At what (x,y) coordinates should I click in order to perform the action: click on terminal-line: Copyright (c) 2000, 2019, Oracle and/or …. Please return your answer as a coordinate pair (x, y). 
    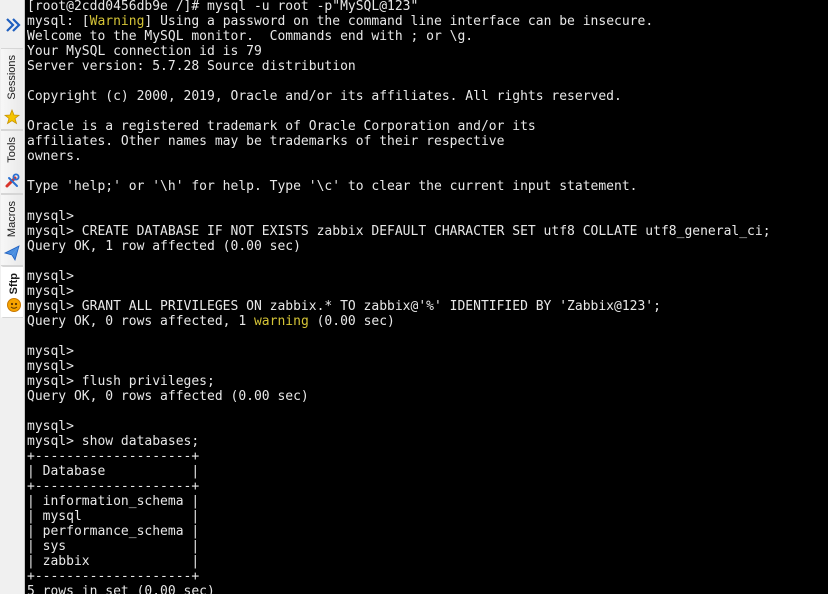
    Looking at the image, I should click on (399, 96).